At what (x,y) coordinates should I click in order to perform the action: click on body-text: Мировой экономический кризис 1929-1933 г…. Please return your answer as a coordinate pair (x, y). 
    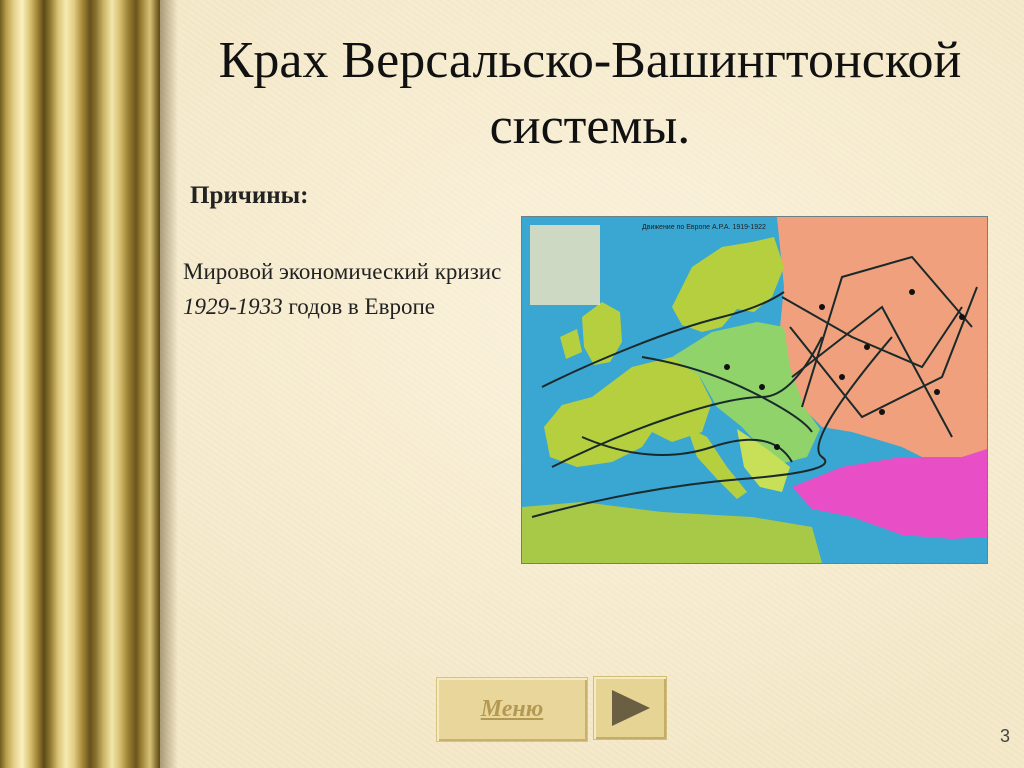
    Looking at the image, I should click on (343, 289).